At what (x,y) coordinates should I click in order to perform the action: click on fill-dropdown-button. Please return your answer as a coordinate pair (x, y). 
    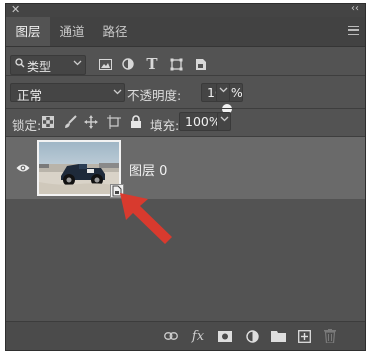
    Looking at the image, I should click on (224, 121).